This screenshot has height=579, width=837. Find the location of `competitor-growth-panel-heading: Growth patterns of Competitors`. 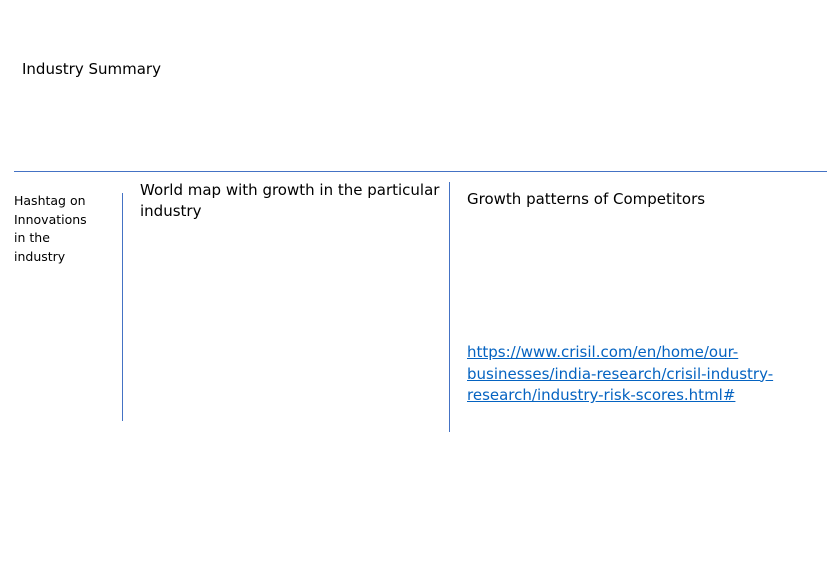

competitor-growth-panel-heading: Growth patterns of Competitors is located at coordinates (586, 199).